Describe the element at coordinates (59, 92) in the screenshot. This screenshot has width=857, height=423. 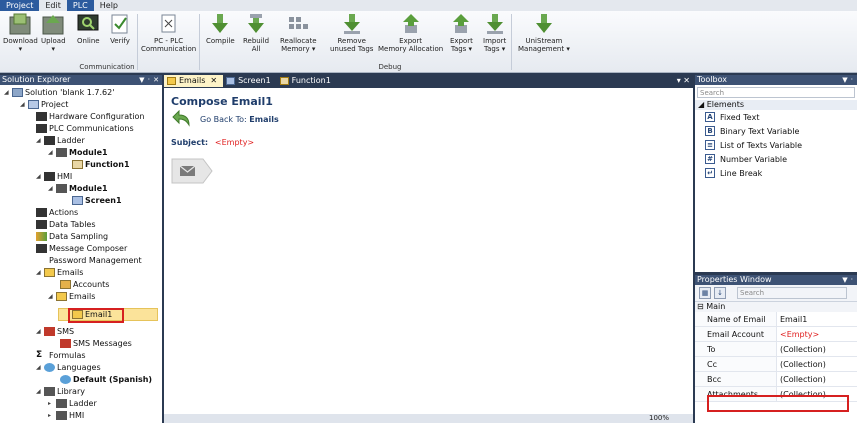
I see `tree-node-solution: ◢ Solution 'blank 1.7.62'` at that location.